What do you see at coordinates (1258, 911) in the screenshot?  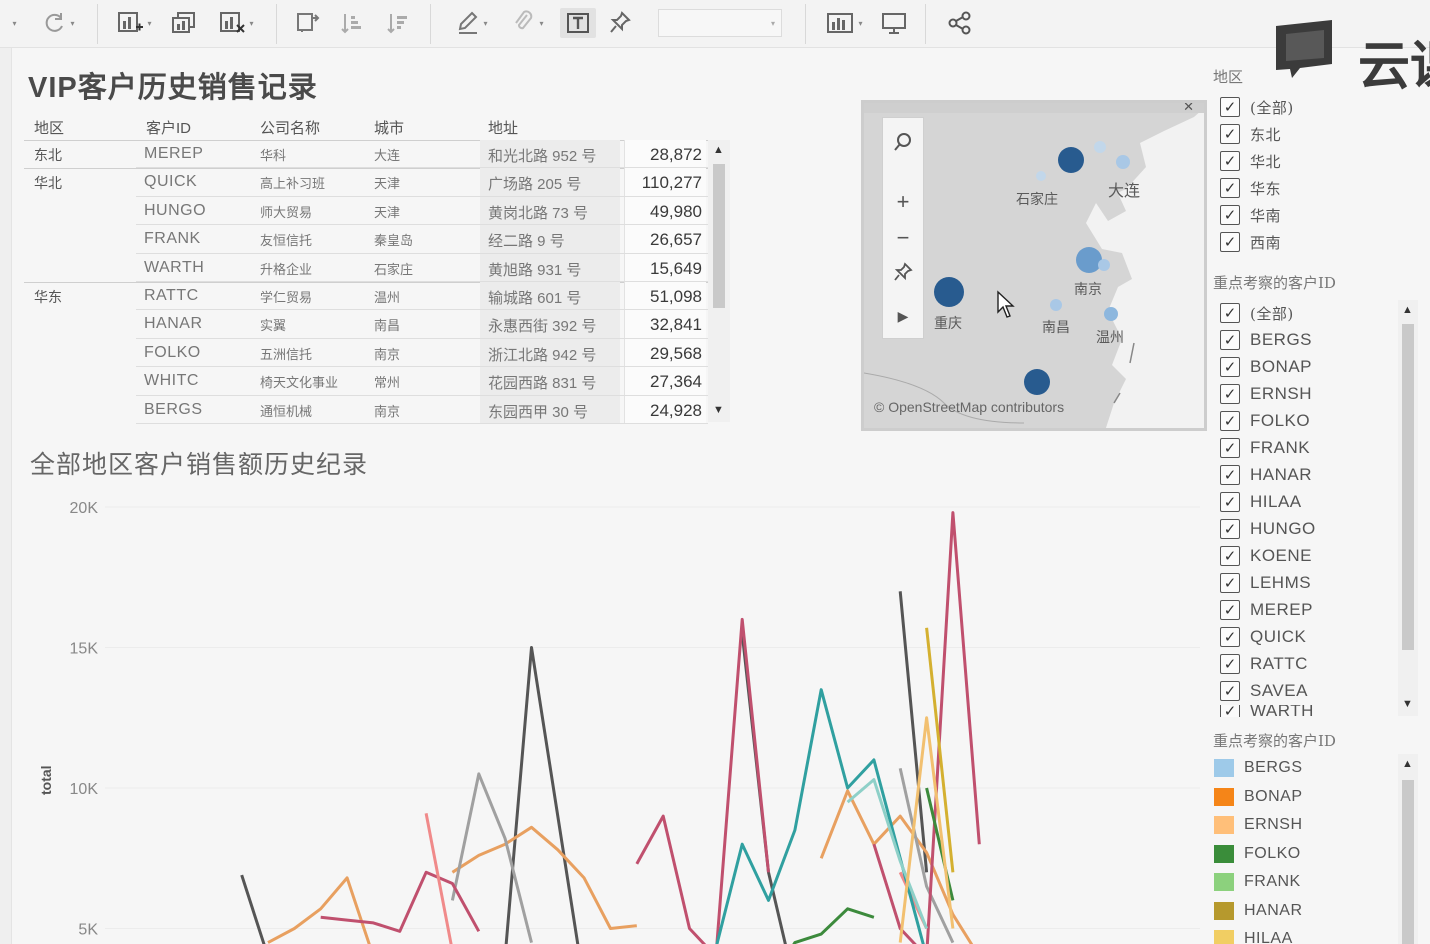 I see `legend-item: HANAR` at bounding box center [1258, 911].